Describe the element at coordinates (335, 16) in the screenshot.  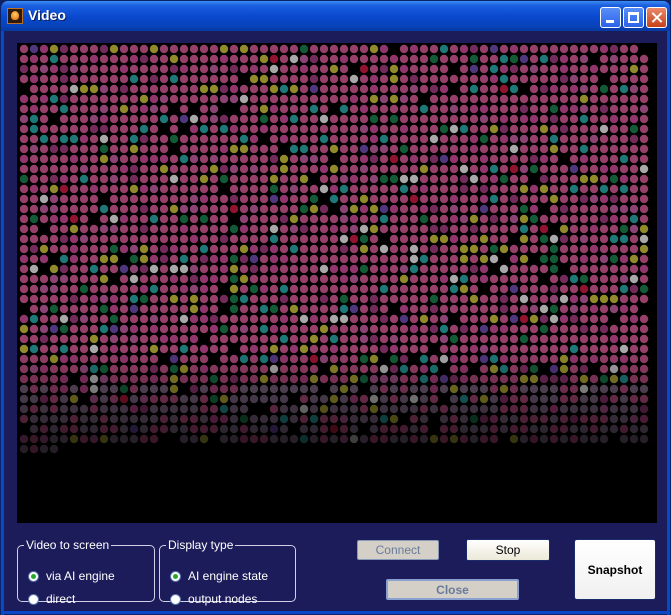
I see `title-bar: Video` at that location.